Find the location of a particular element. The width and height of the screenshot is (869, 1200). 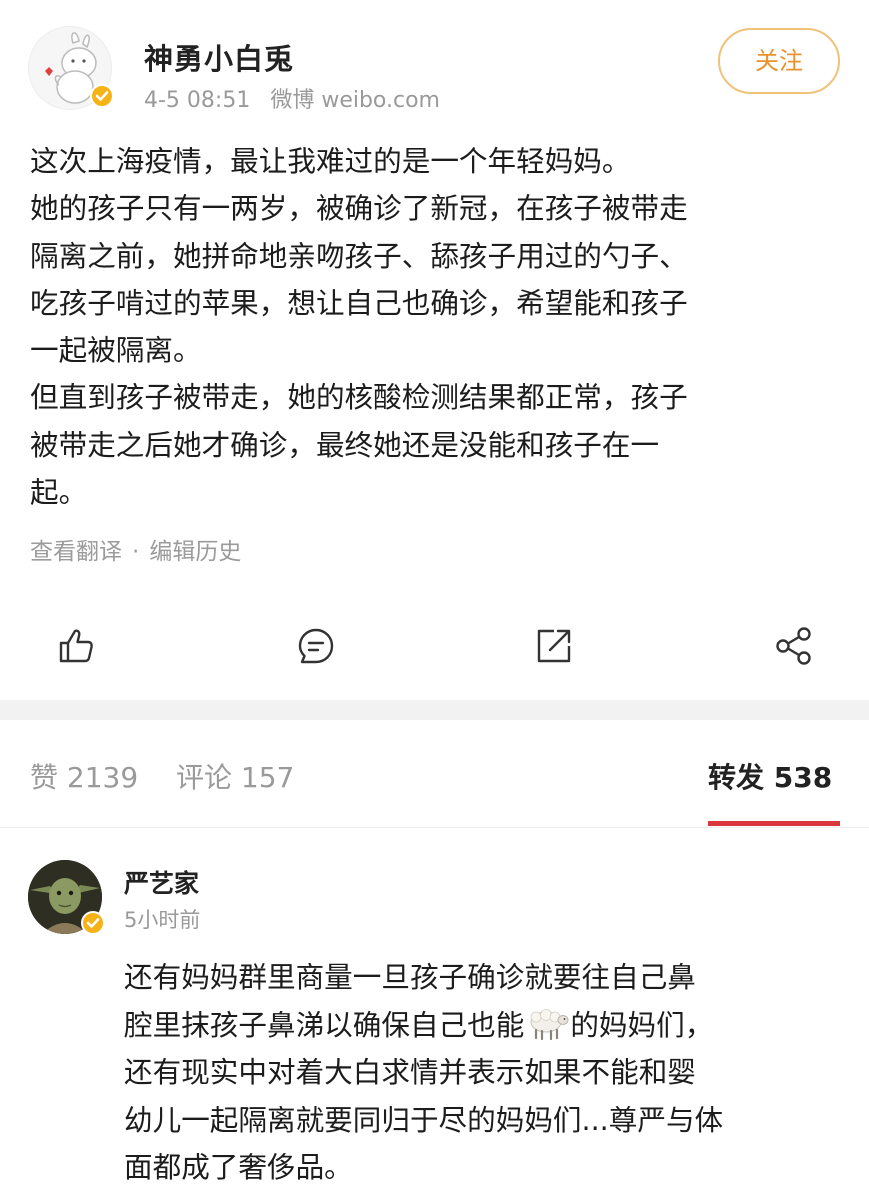

comment-text-line: 还有现实中对着大白求情并表示如果不能和婴 is located at coordinates (410, 1072).